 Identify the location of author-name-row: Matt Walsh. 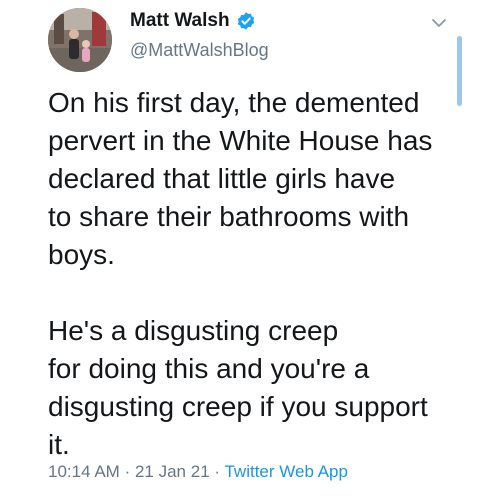
(193, 21).